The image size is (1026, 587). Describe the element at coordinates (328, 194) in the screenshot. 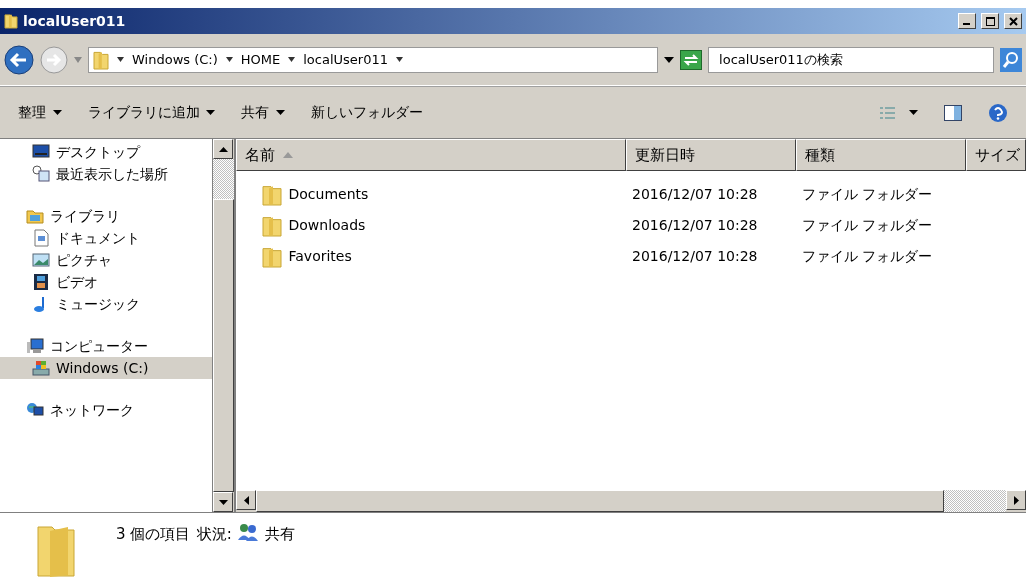

I see `file-name: Documents` at that location.